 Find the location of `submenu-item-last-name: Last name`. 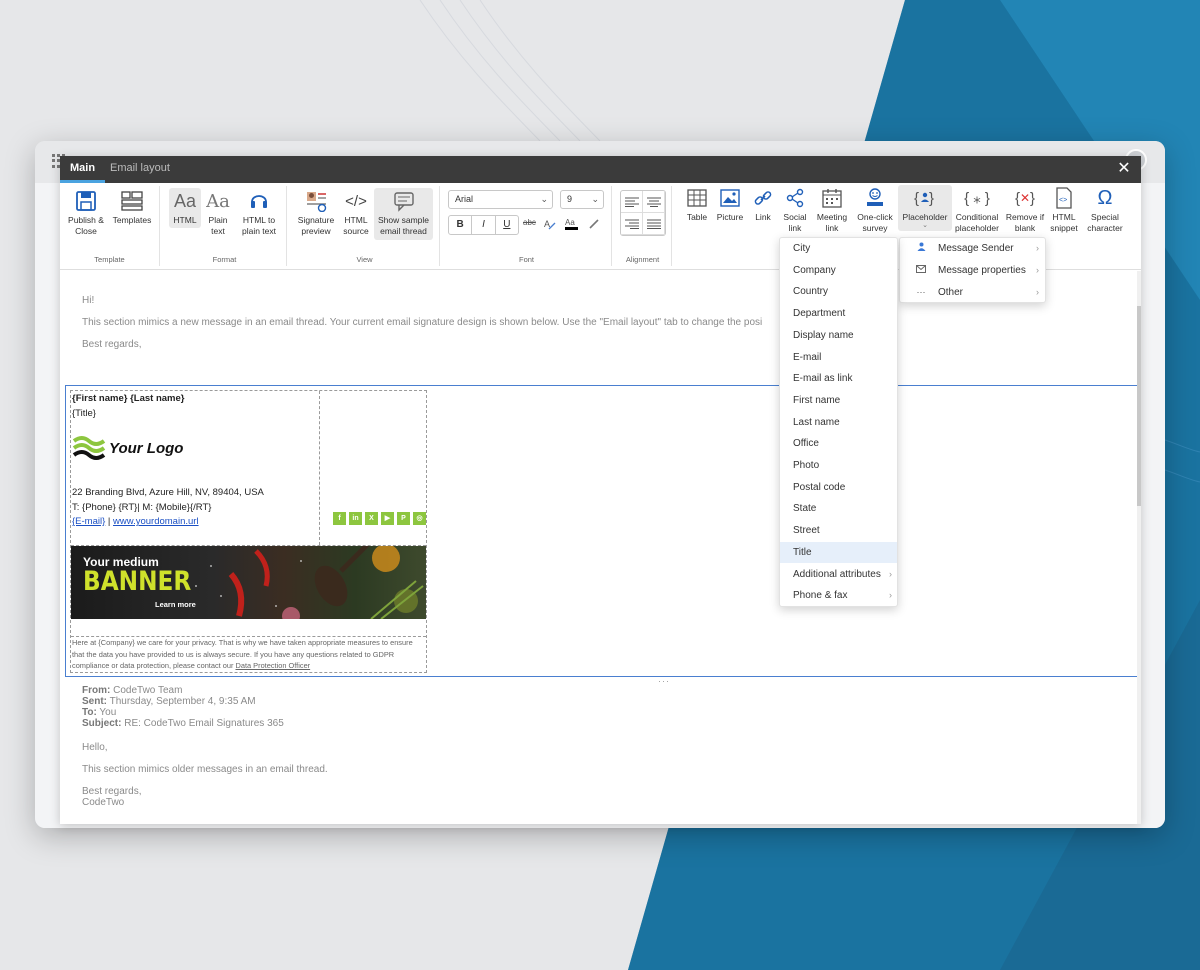

submenu-item-last-name: Last name is located at coordinates (838, 423).